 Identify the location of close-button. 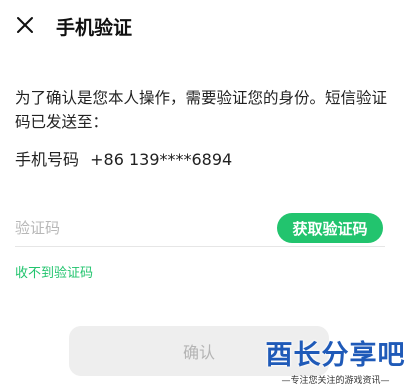
(25, 25).